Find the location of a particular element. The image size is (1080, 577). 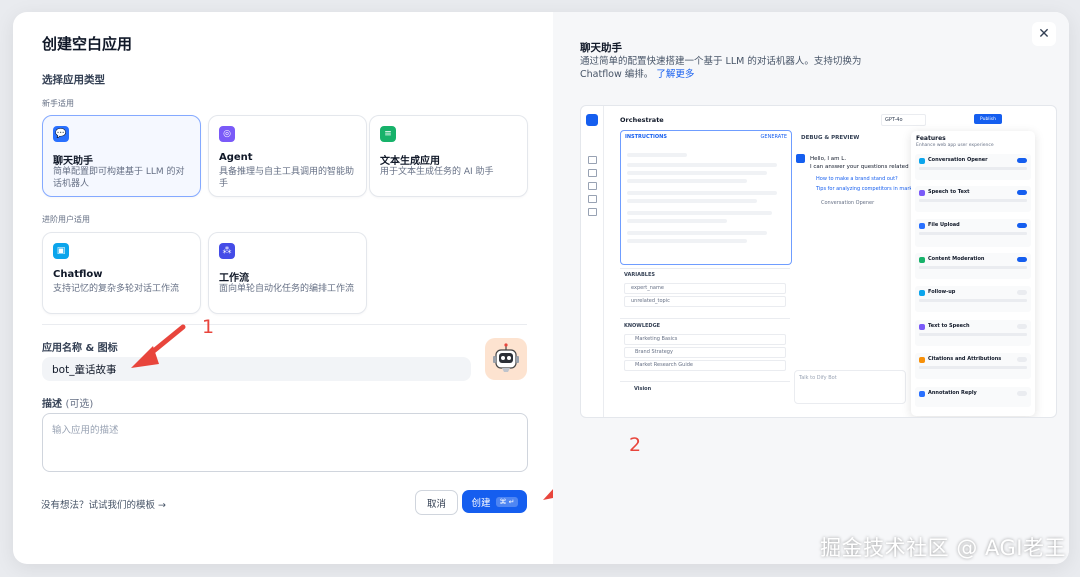

description-label: 描述 (可选) is located at coordinates (67, 402).